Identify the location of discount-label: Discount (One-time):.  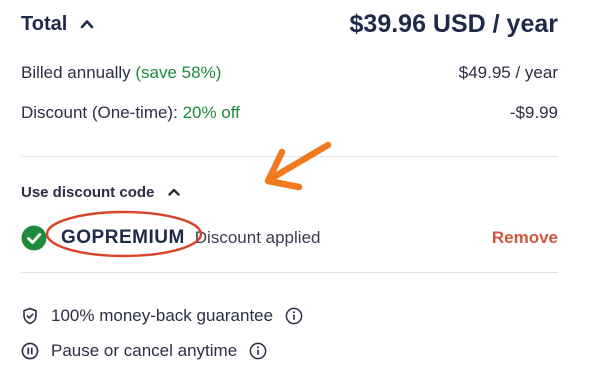
(99, 112).